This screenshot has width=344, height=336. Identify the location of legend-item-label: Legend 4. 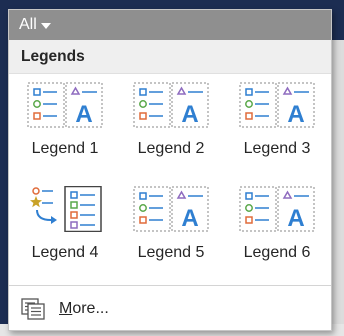
(65, 252).